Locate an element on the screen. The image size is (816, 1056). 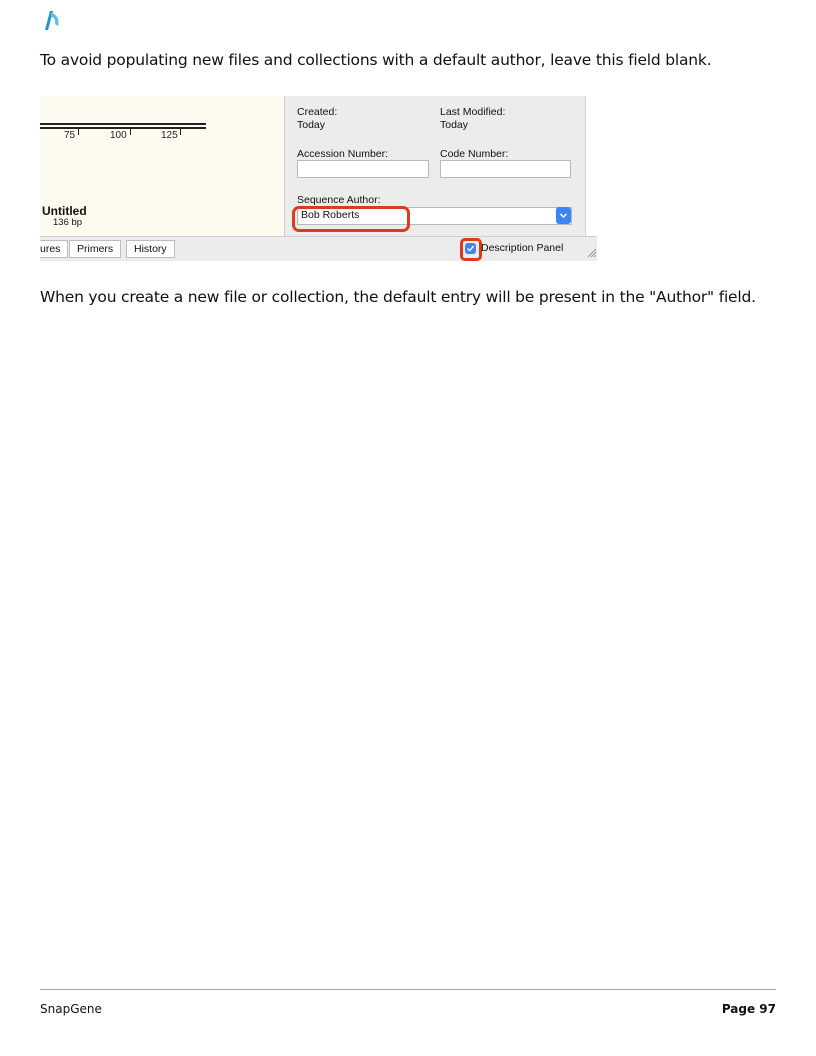
resize-grip-icon is located at coordinates (591, 252).